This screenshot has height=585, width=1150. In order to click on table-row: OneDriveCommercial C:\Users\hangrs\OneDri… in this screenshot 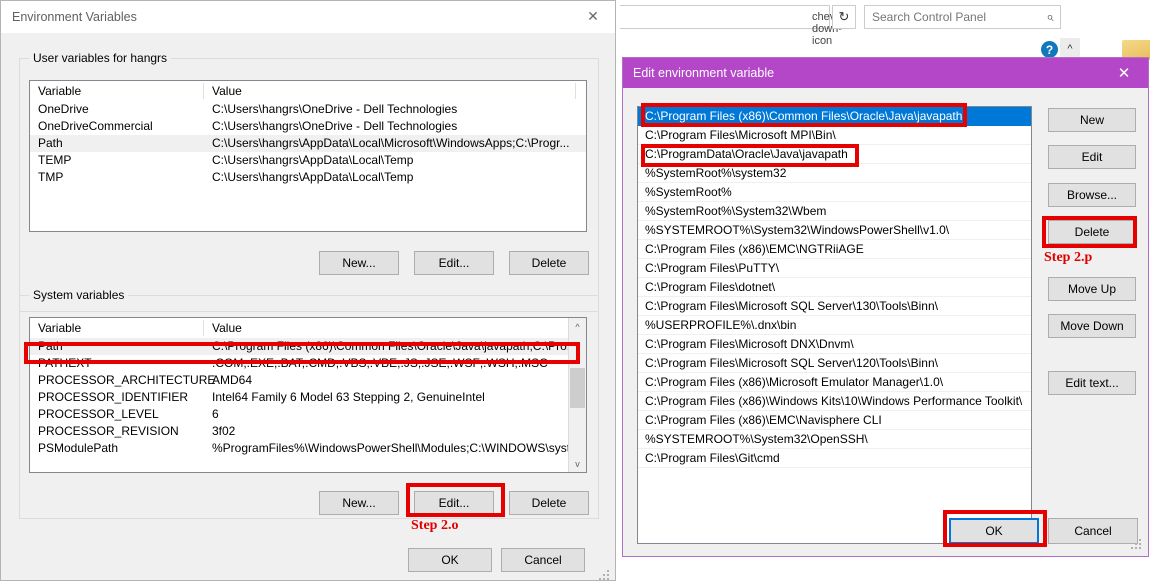, I will do `click(308, 126)`.